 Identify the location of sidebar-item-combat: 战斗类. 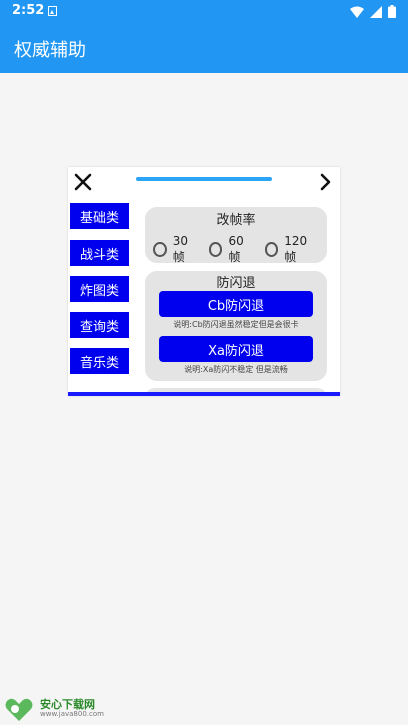
(99, 253).